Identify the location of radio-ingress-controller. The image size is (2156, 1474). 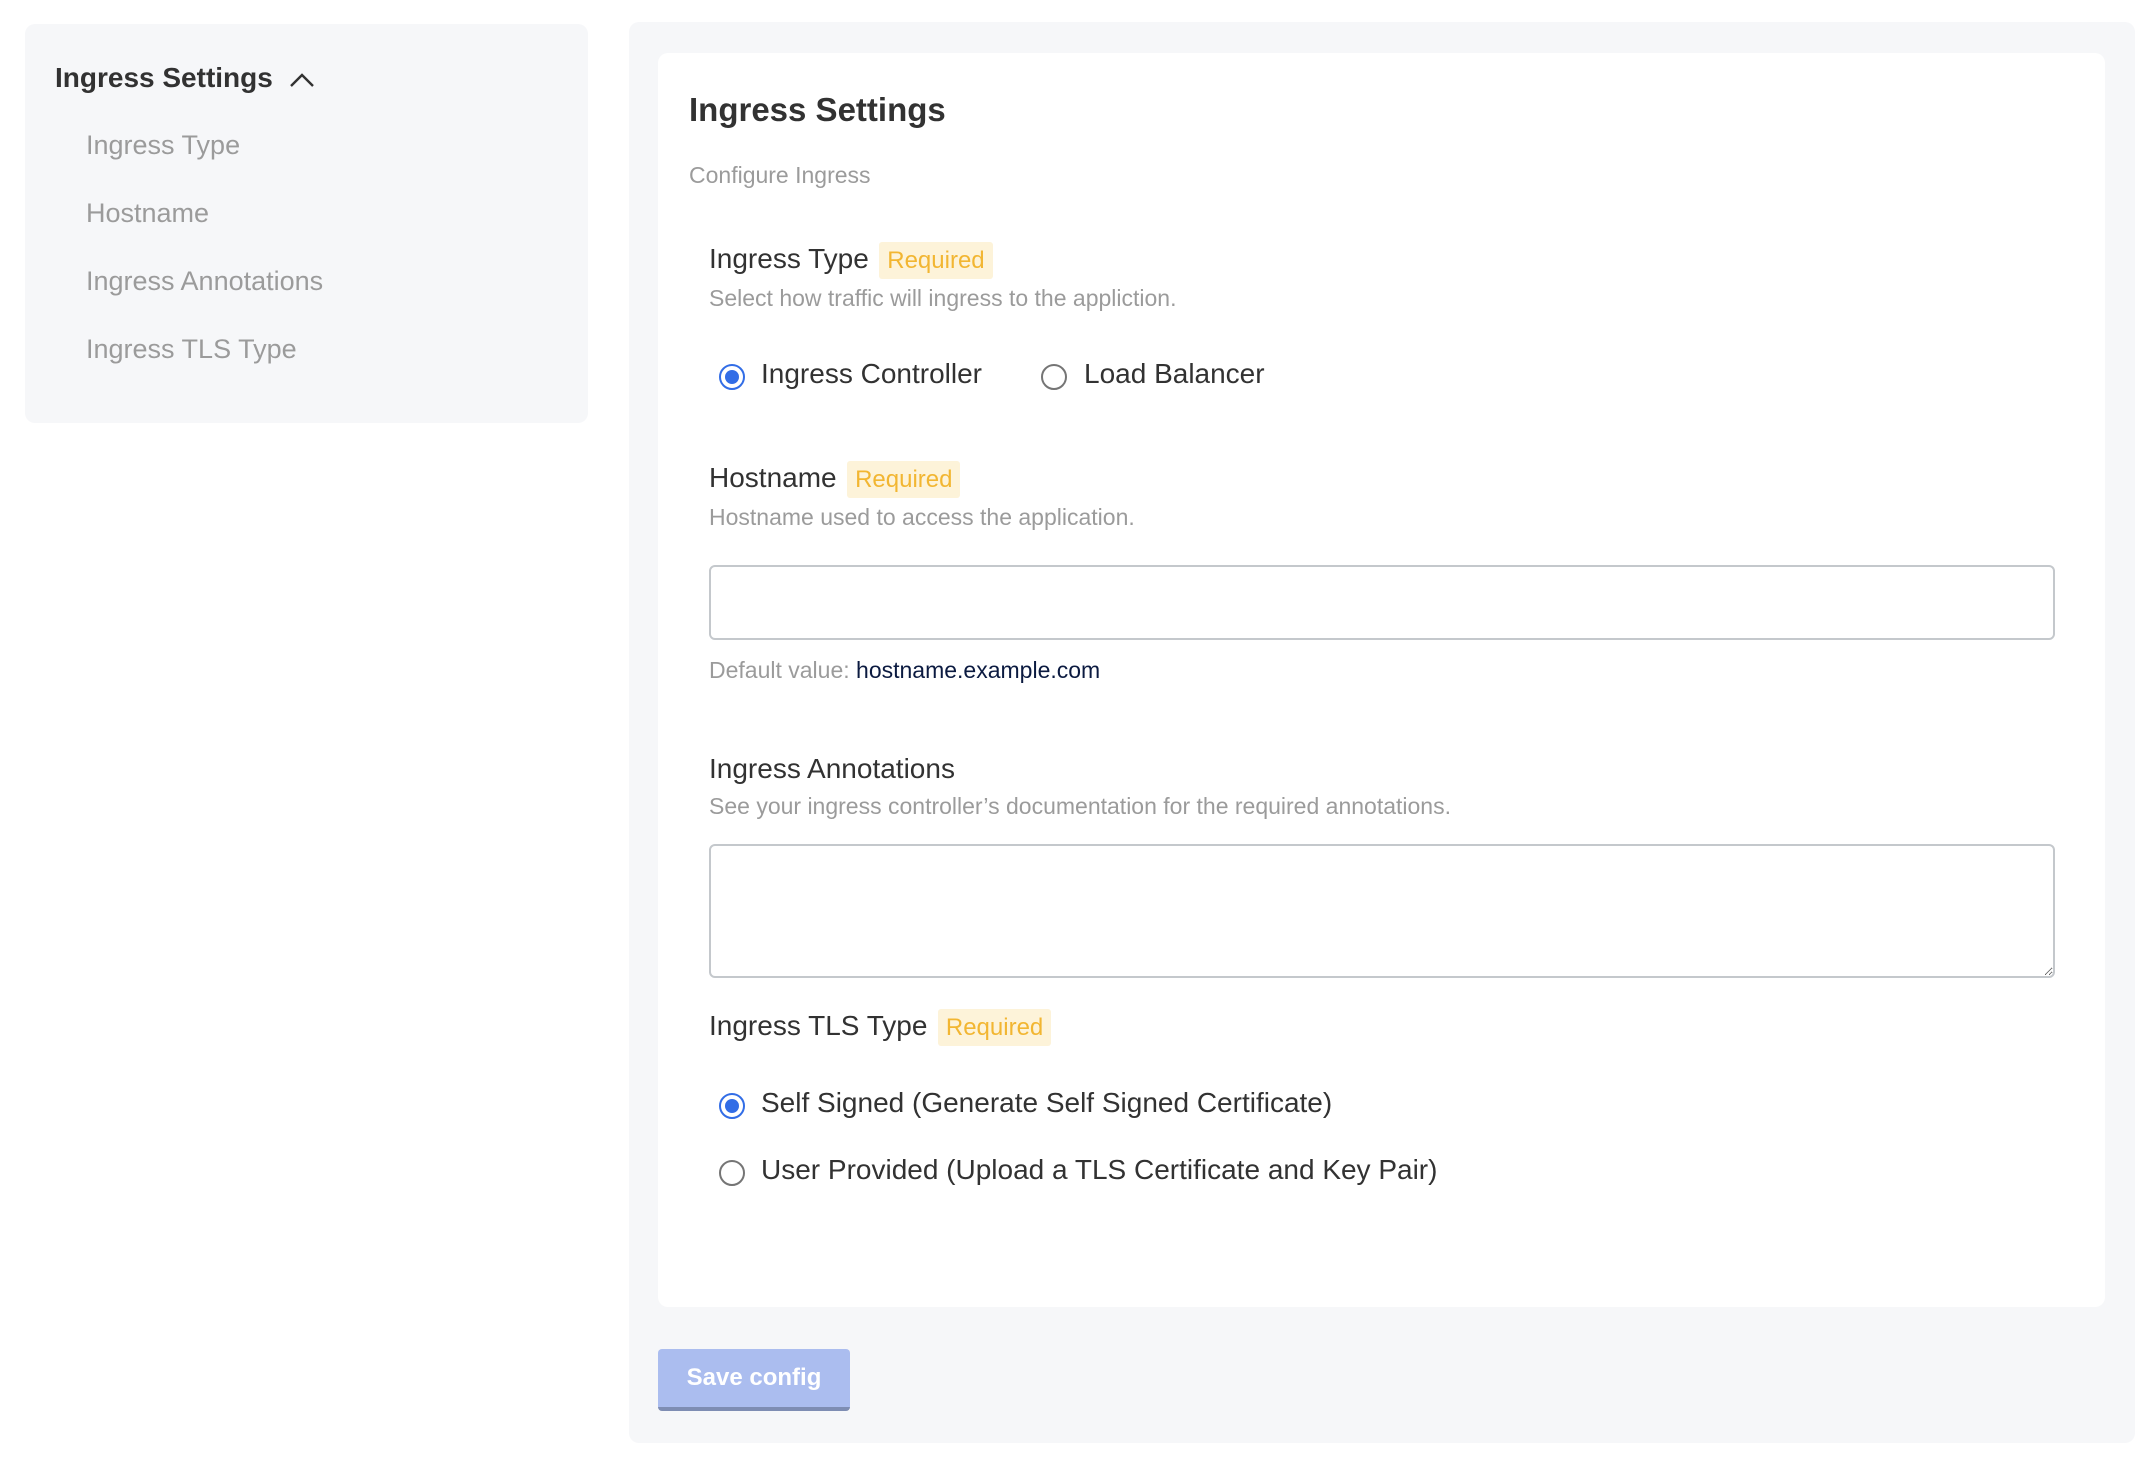
(732, 377).